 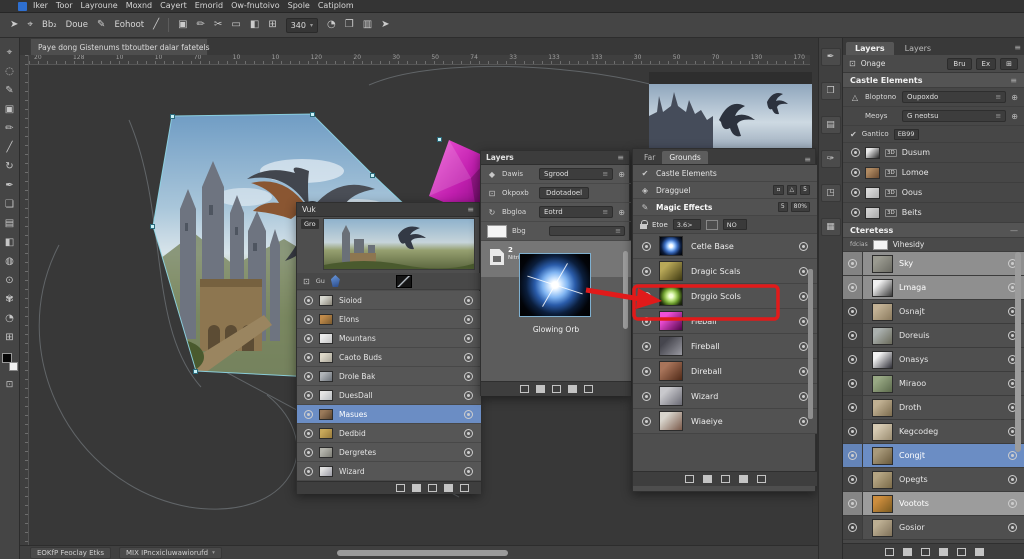 I want to click on type-tool-label: Bb₂, so click(x=49, y=25).